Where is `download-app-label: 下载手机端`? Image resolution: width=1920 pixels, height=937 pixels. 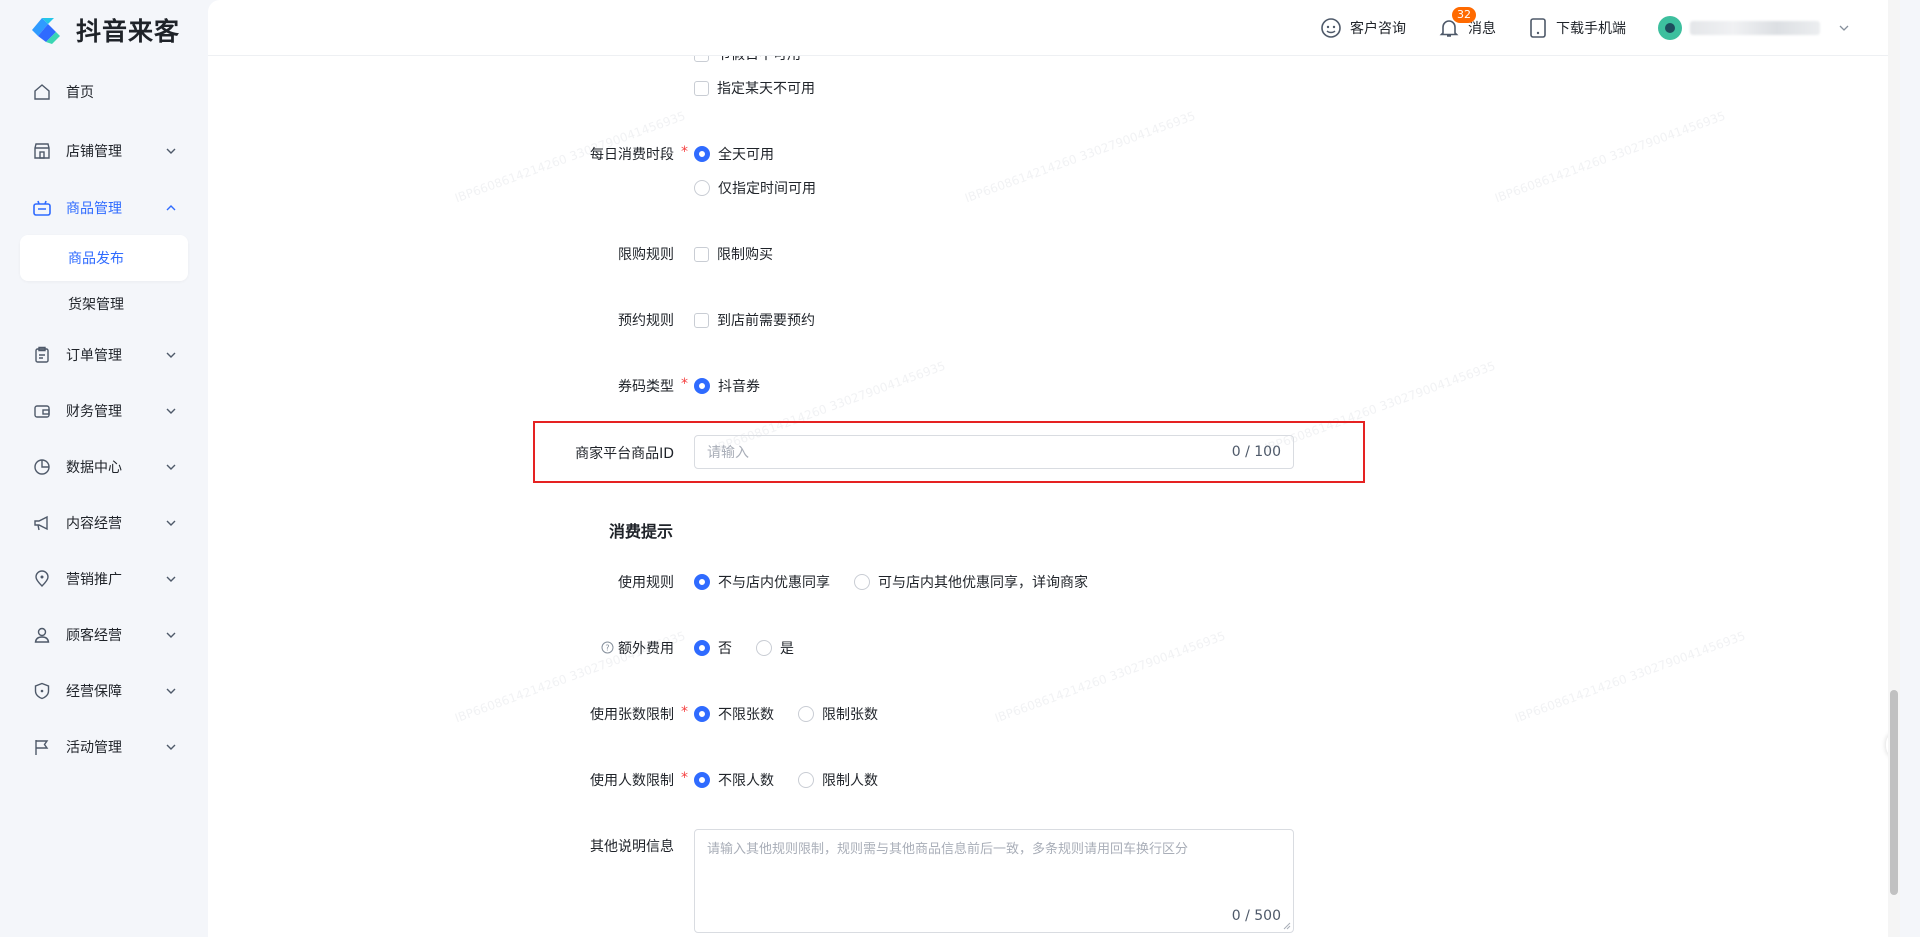 download-app-label: 下载手机端 is located at coordinates (1591, 28).